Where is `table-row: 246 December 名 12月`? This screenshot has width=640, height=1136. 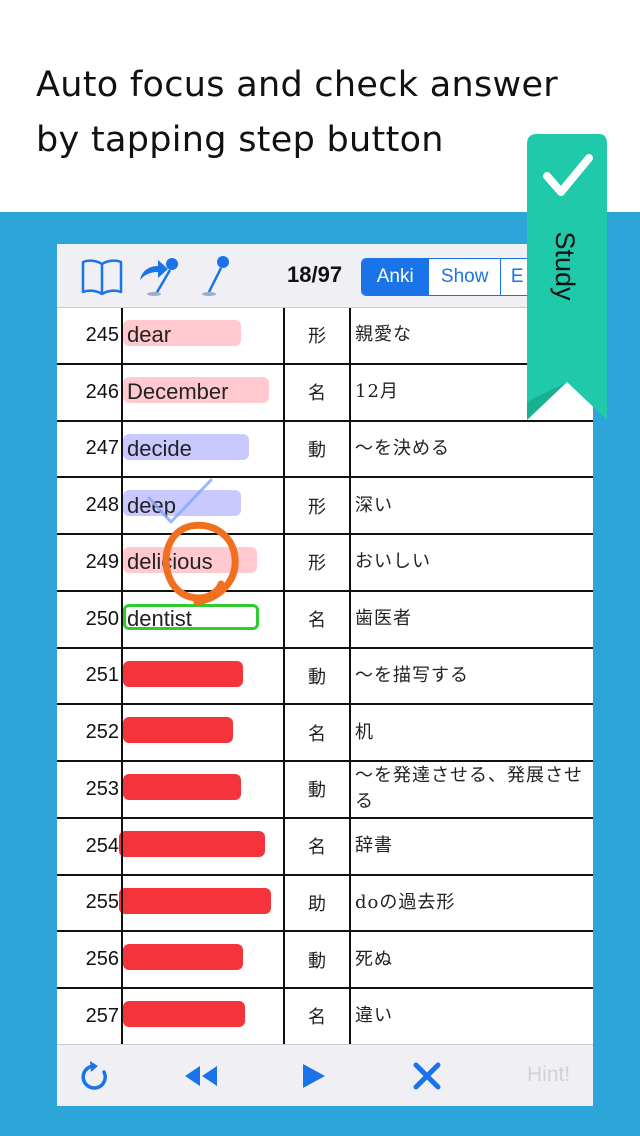 table-row: 246 December 名 12月 is located at coordinates (325, 393).